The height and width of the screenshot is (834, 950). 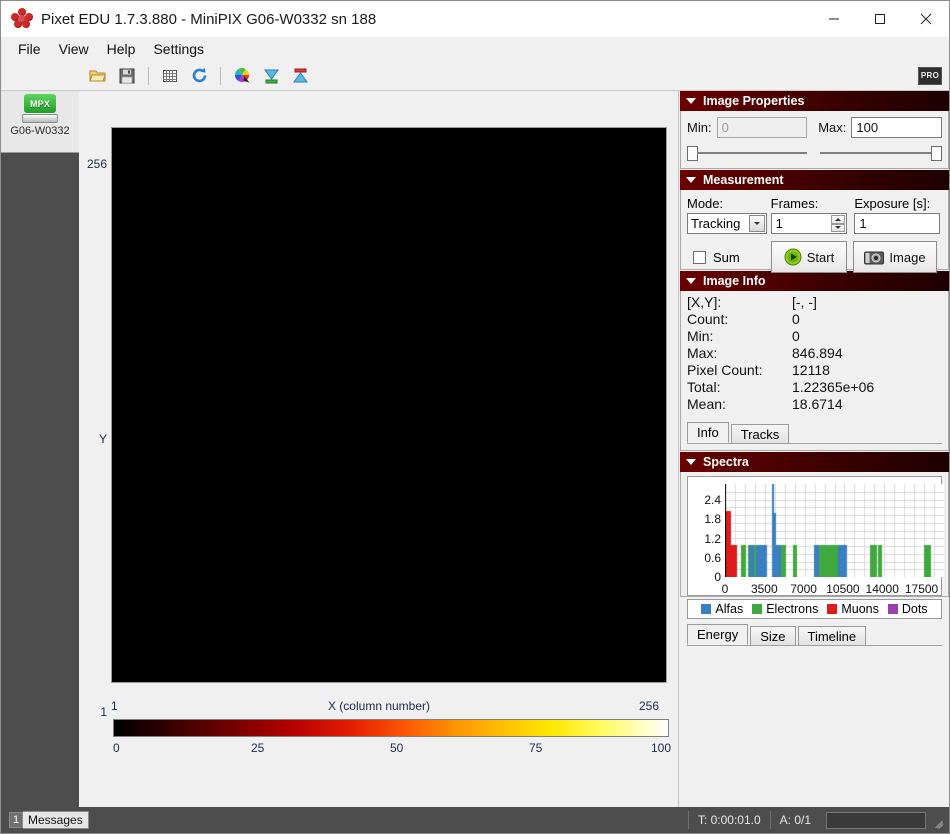 What do you see at coordinates (880, 153) in the screenshot?
I see `max-slider` at bounding box center [880, 153].